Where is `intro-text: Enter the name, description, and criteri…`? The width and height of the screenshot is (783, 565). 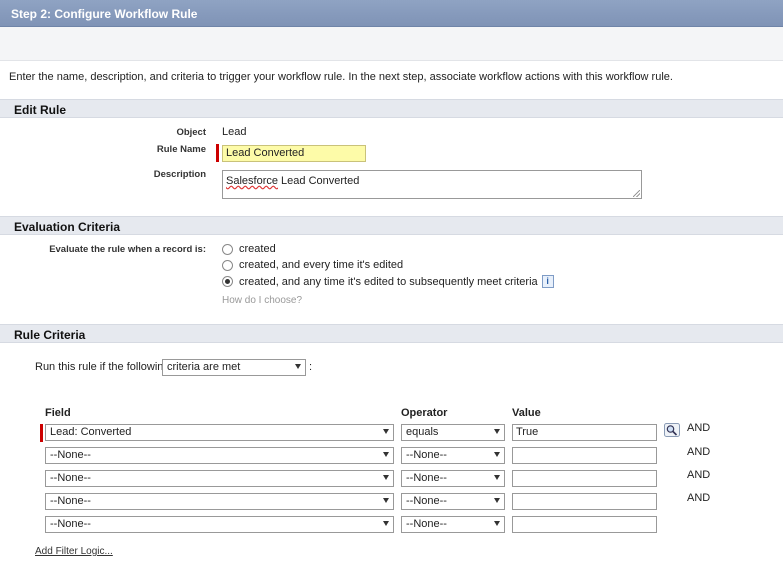
intro-text: Enter the name, description, and criteri… is located at coordinates (341, 77).